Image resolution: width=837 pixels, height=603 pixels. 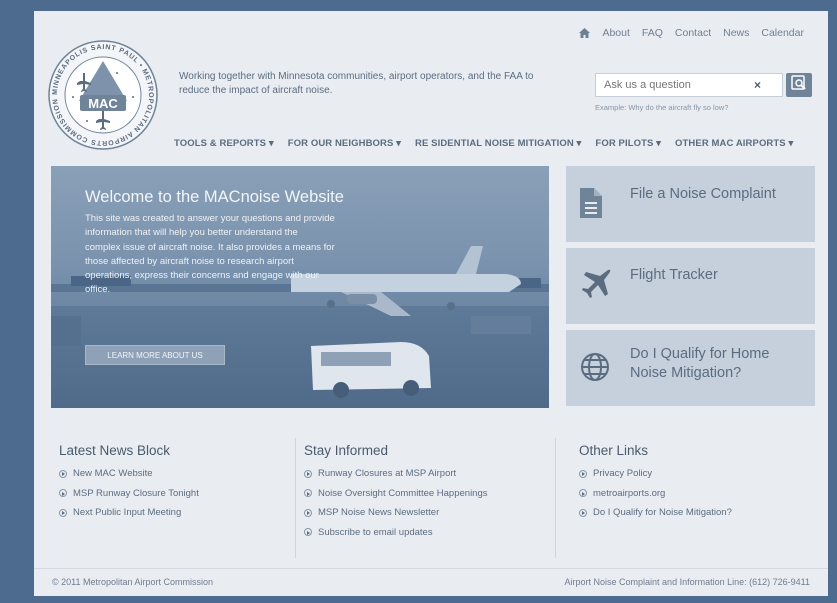 I want to click on flight-tracker-card: Flight Tracker, so click(x=690, y=286).